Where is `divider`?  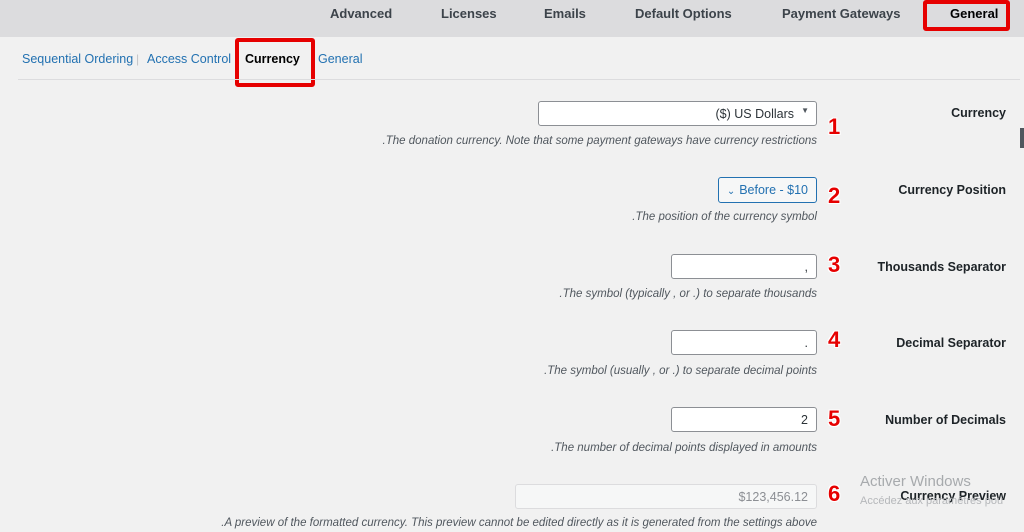
divider is located at coordinates (519, 79).